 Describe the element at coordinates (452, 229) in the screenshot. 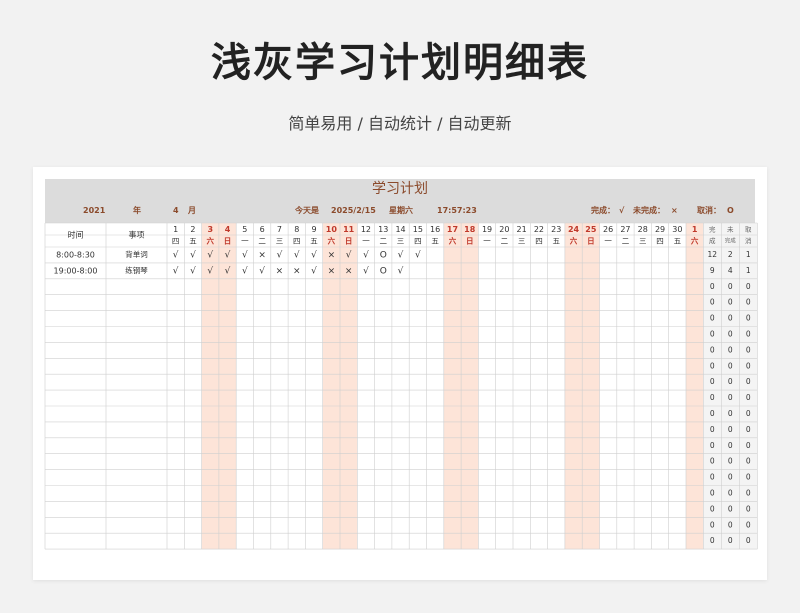

I see `day-number: 17` at that location.